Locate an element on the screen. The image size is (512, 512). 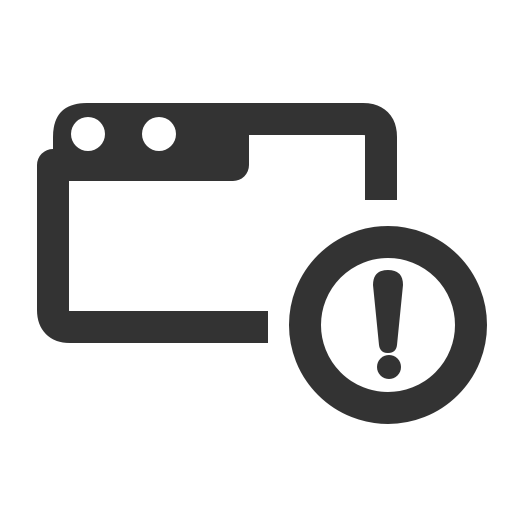
exclamation-dot is located at coordinates (389, 367).